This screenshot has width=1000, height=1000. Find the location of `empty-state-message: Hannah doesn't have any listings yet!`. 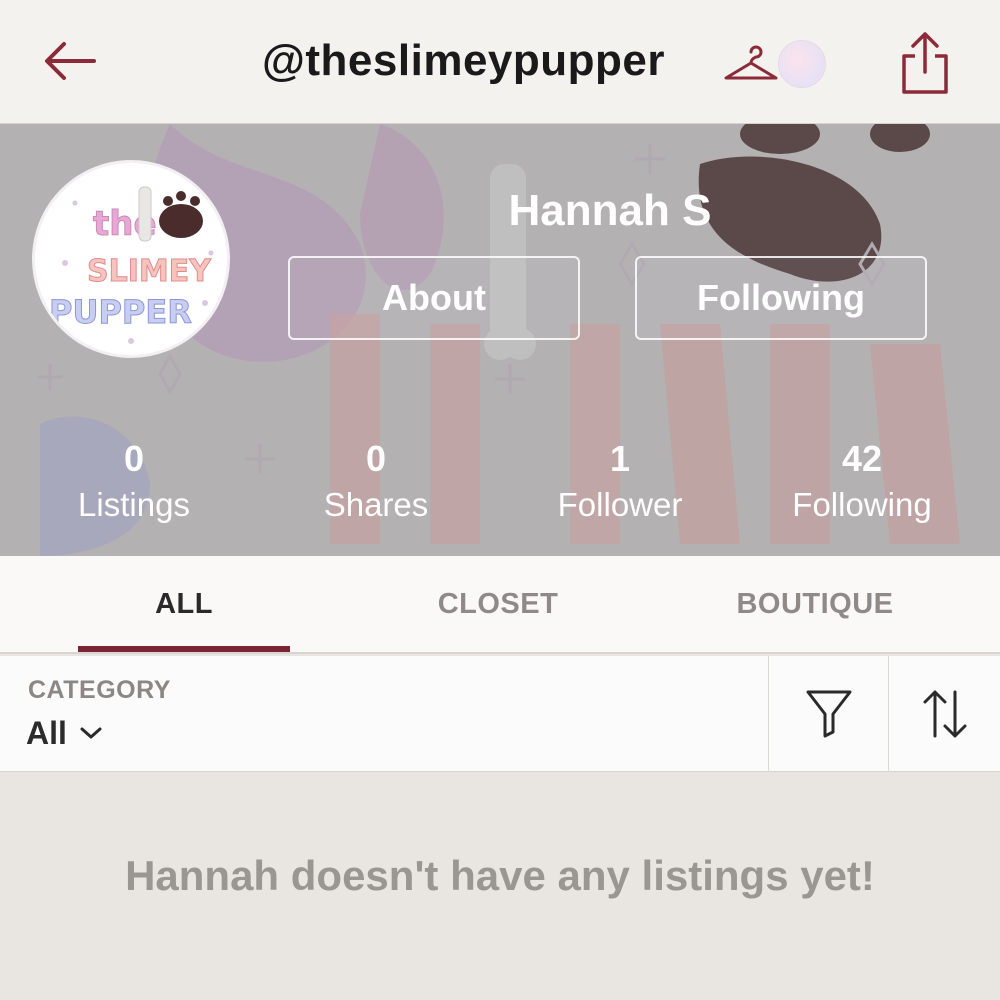

empty-state-message: Hannah doesn't have any listings yet! is located at coordinates (500, 875).